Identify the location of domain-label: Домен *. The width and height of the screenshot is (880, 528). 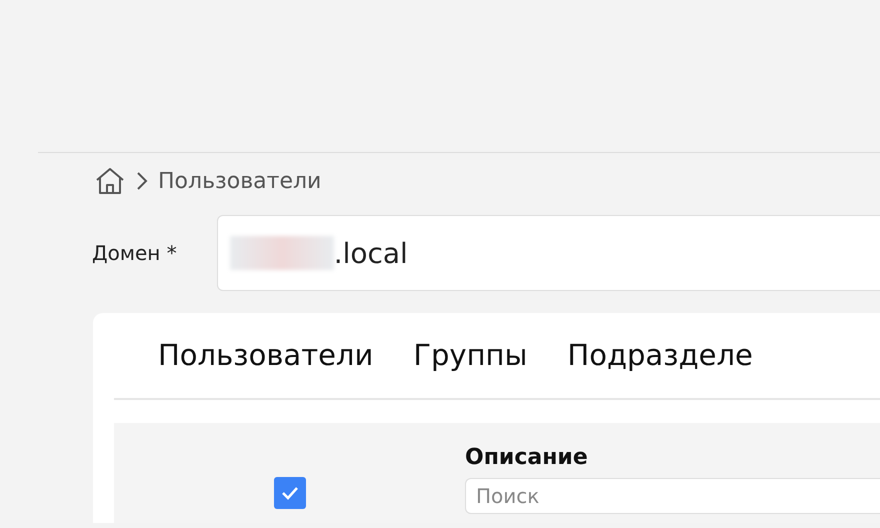
(134, 253).